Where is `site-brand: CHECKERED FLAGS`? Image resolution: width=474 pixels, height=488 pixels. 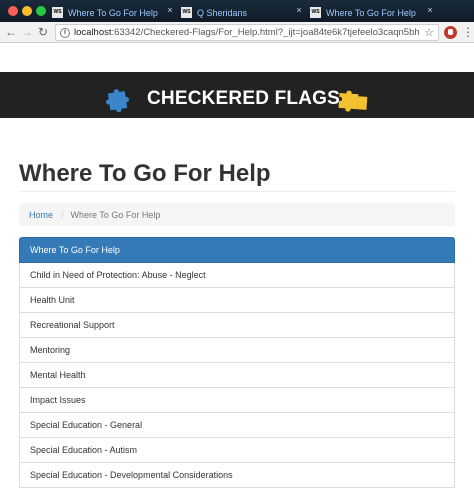 site-brand: CHECKERED FLAGS is located at coordinates (243, 99).